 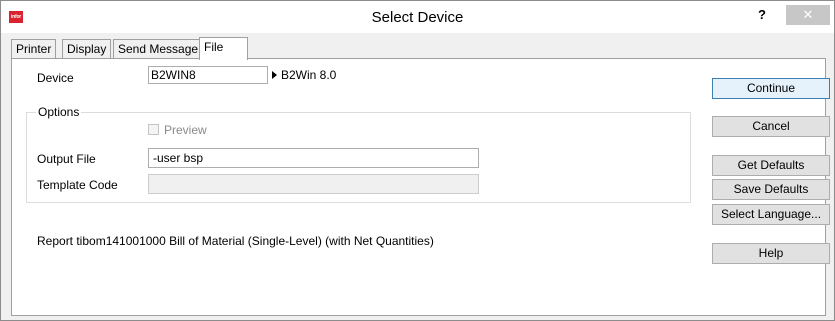 I want to click on tab-display: Display, so click(x=87, y=49).